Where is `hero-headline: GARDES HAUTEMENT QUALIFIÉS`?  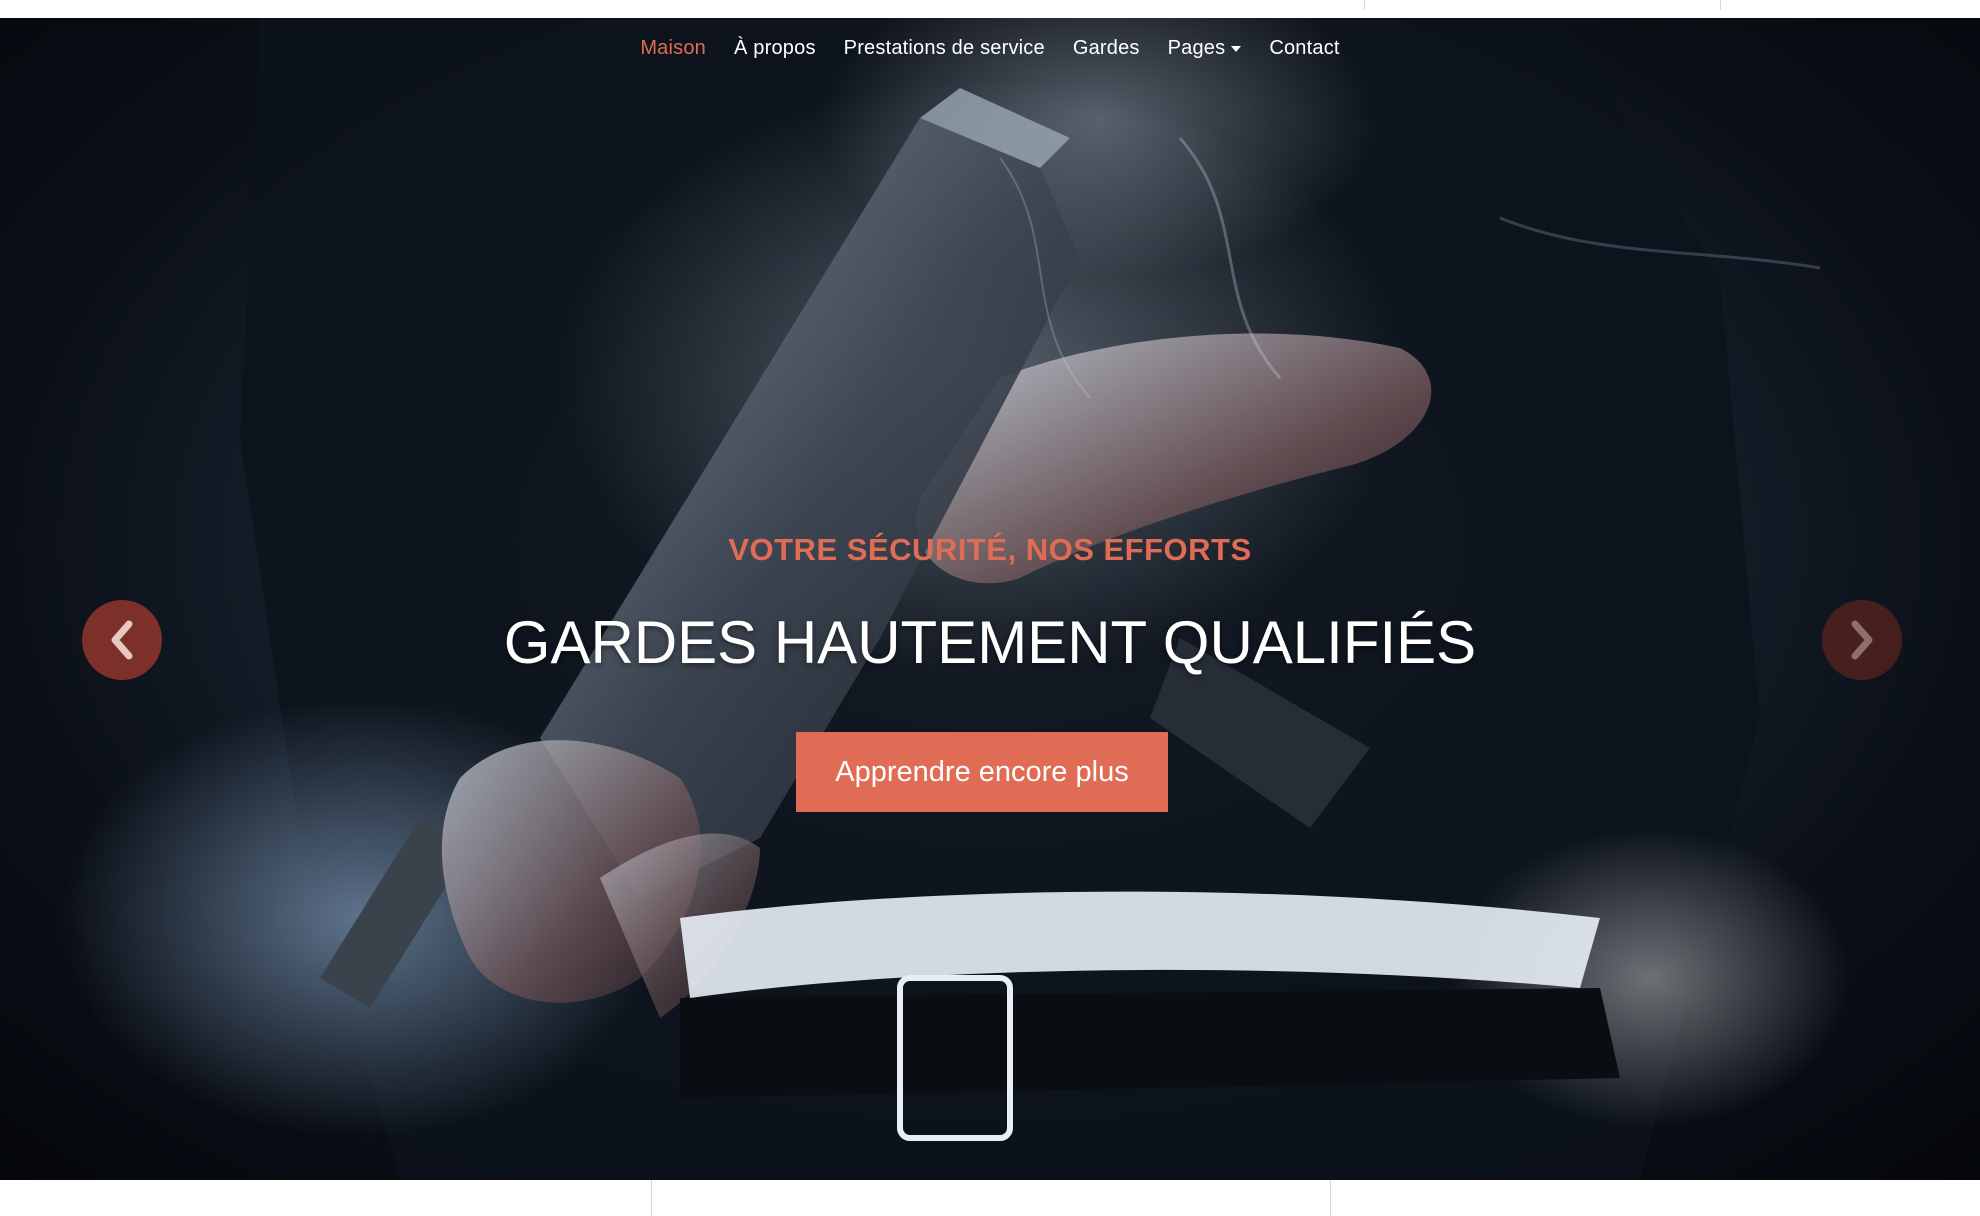 hero-headline: GARDES HAUTEMENT QUALIFIÉS is located at coordinates (990, 642).